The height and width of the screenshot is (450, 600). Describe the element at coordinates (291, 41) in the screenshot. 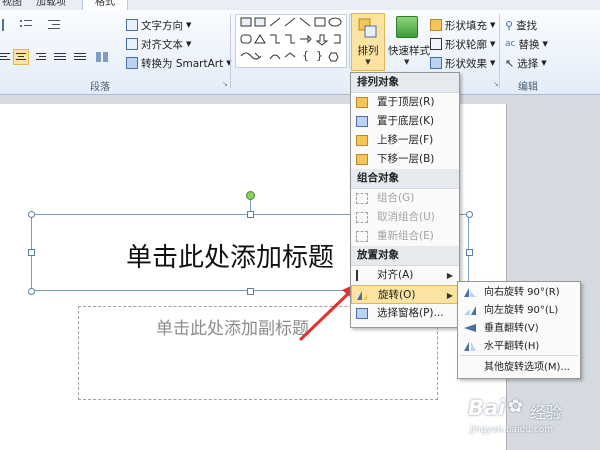

I see `shapes-gallery: { }` at that location.